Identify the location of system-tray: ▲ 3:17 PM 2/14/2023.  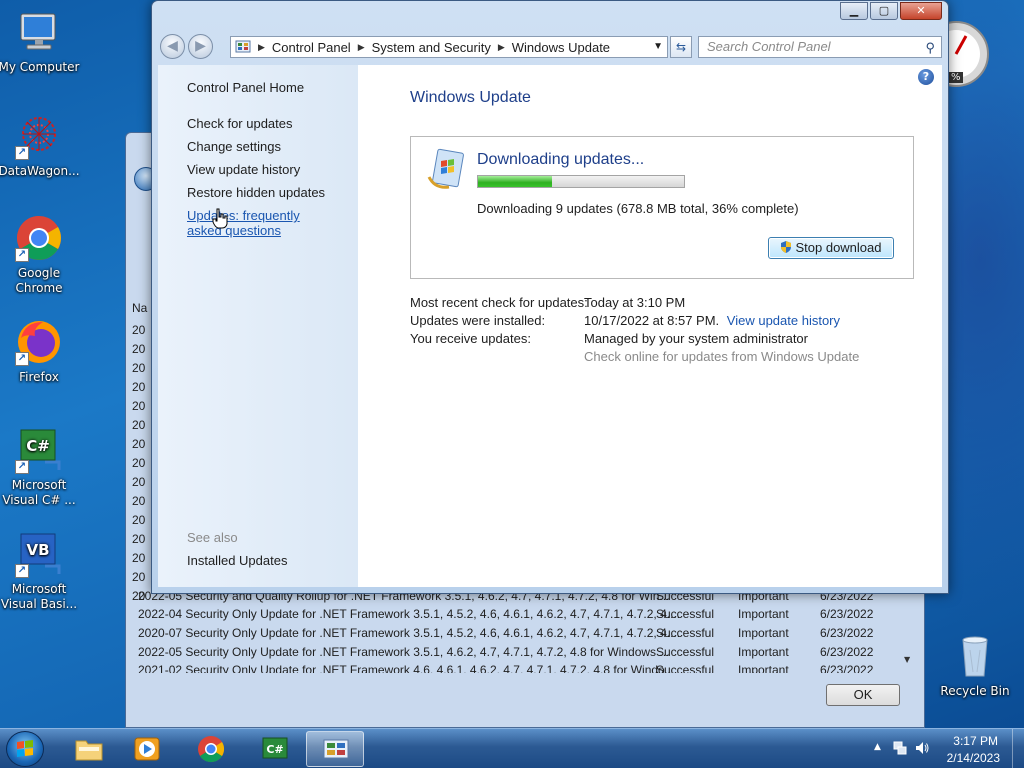
(944, 748).